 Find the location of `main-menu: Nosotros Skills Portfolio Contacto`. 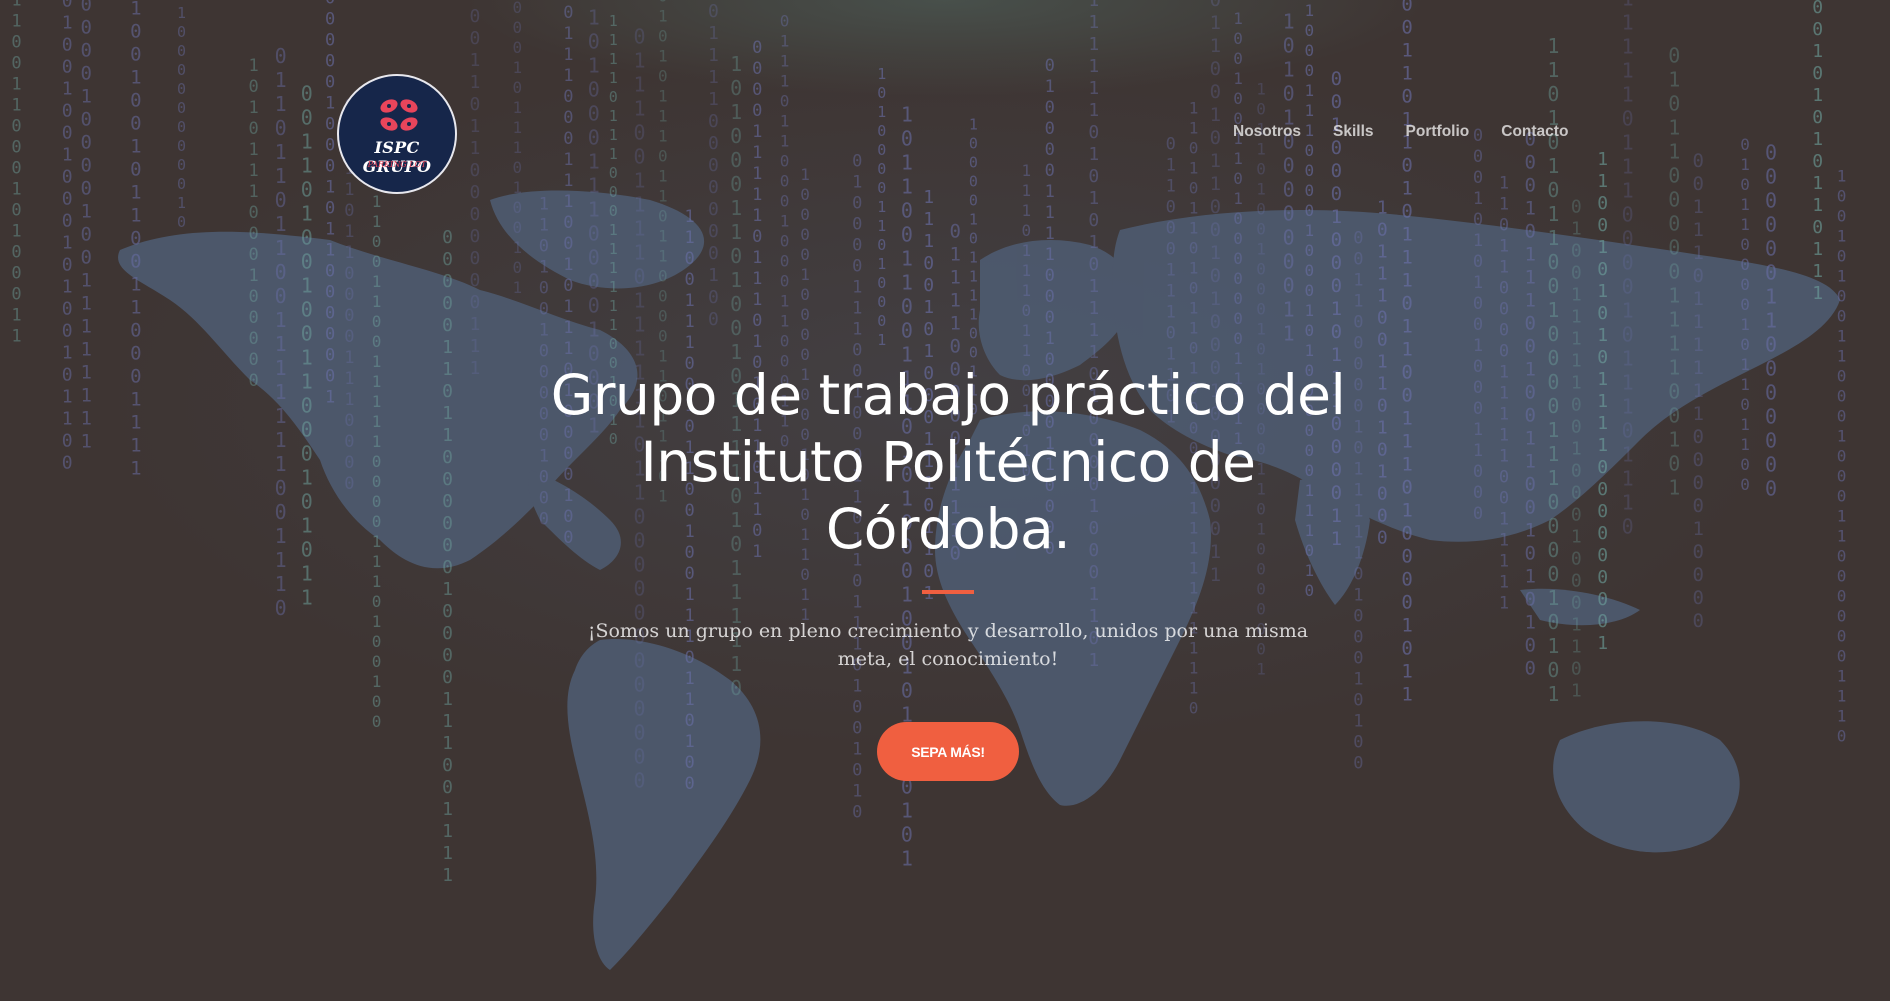

main-menu: Nosotros Skills Portfolio Contacto is located at coordinates (1416, 132).